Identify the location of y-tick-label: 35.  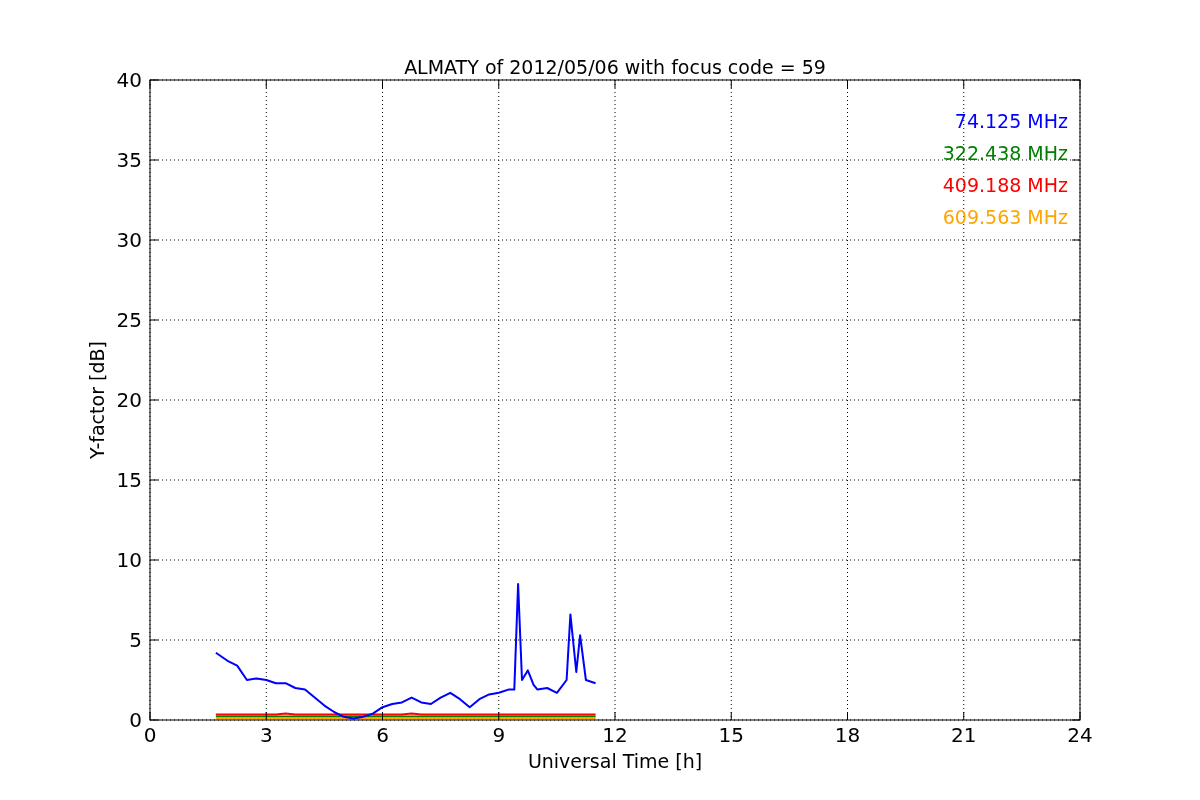
(129, 160).